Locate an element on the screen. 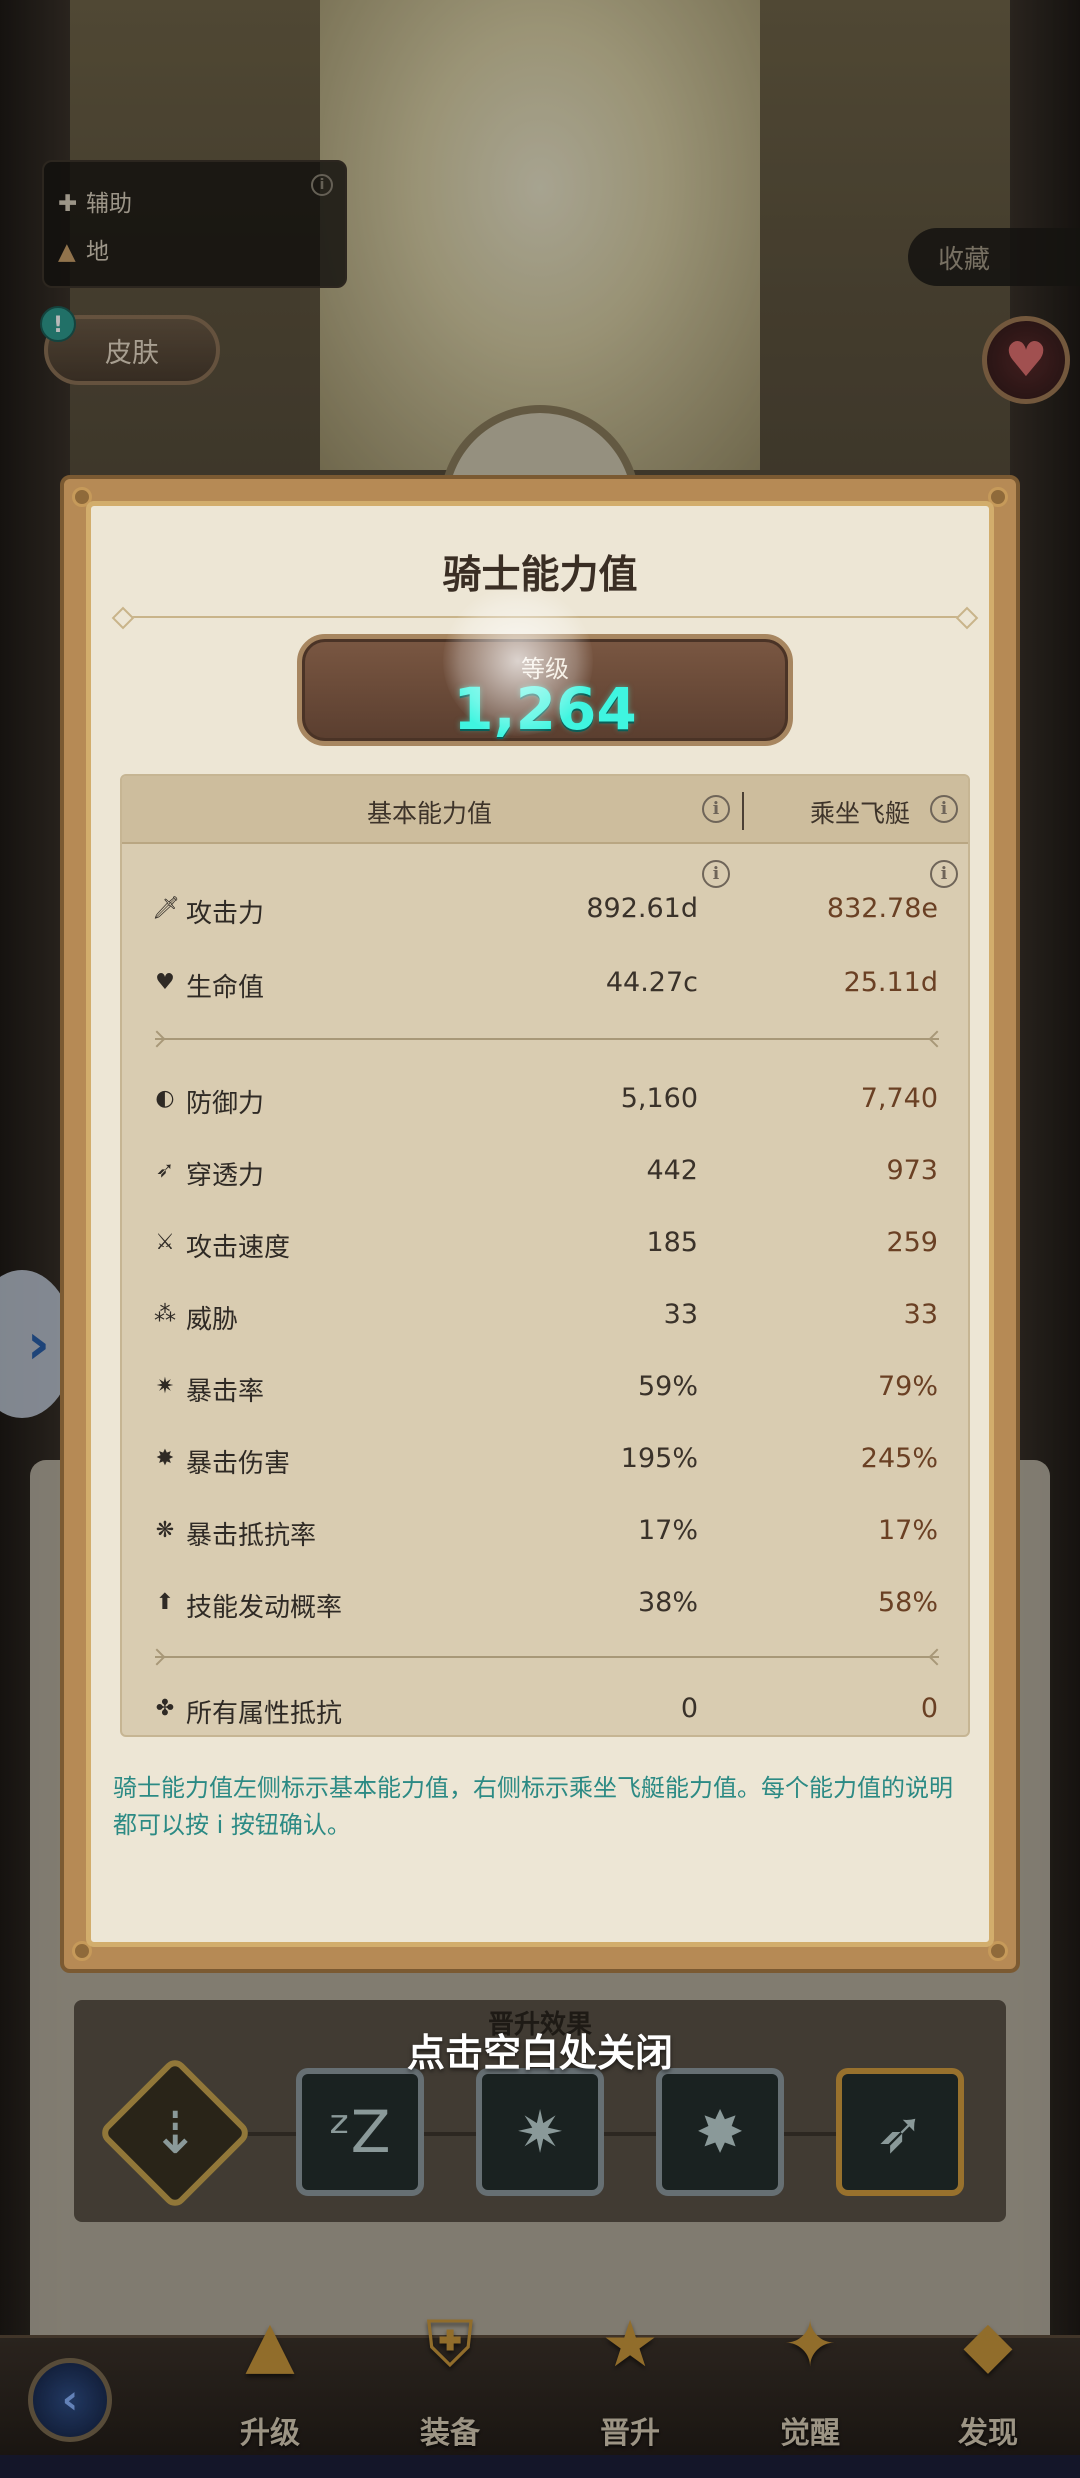 This screenshot has width=1080, height=2478. threat-icon: ⁂ is located at coordinates (165, 1314).